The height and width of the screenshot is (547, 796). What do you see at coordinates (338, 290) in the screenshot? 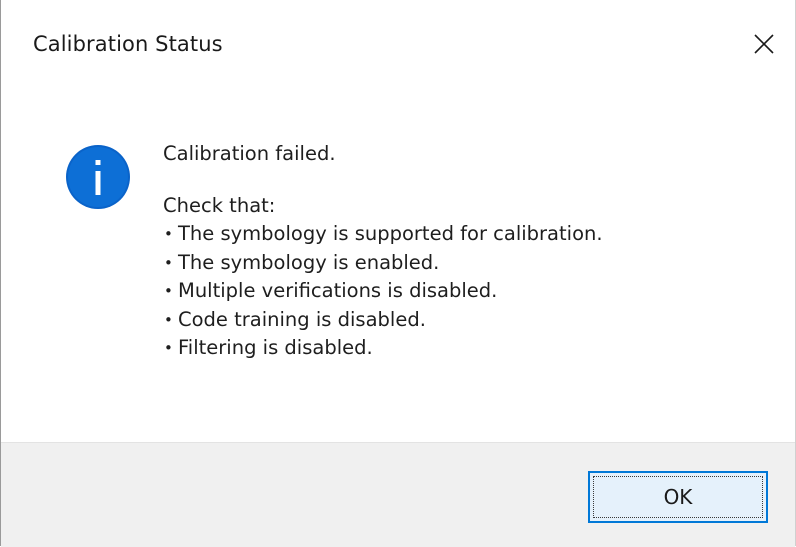
I see `list-item-text: Multiple verifications is disabled.` at bounding box center [338, 290].